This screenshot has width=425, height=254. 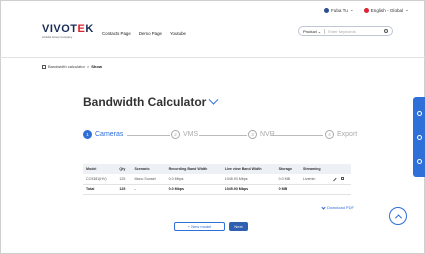 I want to click on breadcrumb: Bandwidth calculator > Show, so click(x=72, y=66).